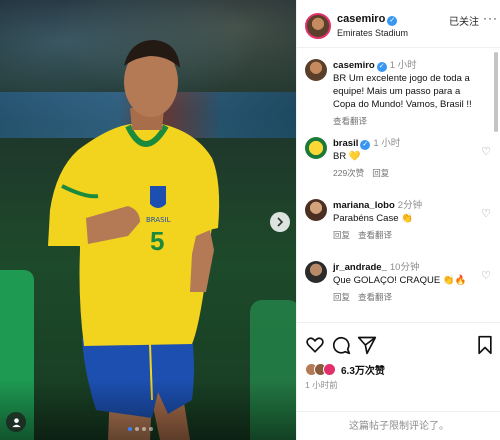 The width and height of the screenshot is (500, 440). Describe the element at coordinates (354, 65) in the screenshot. I see `caption-username: casemiro` at that location.